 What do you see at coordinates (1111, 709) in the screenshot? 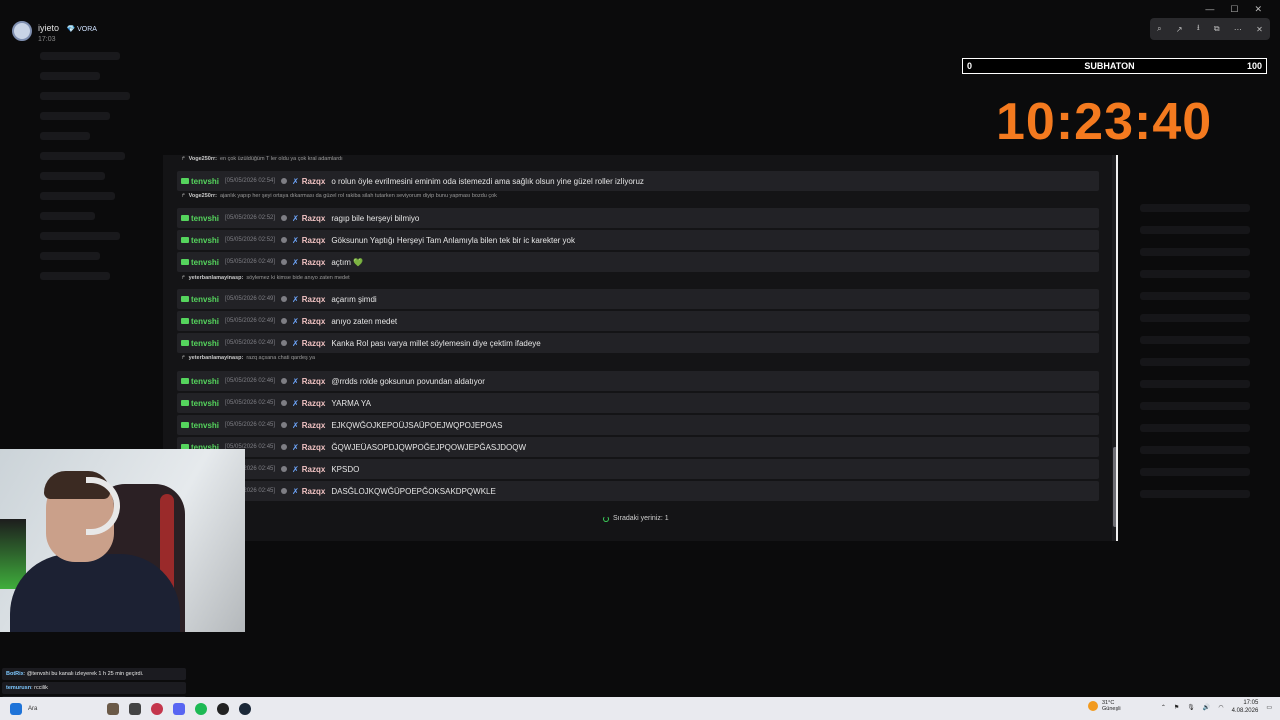
I see `weather-desc: Güneşli` at bounding box center [1111, 709].